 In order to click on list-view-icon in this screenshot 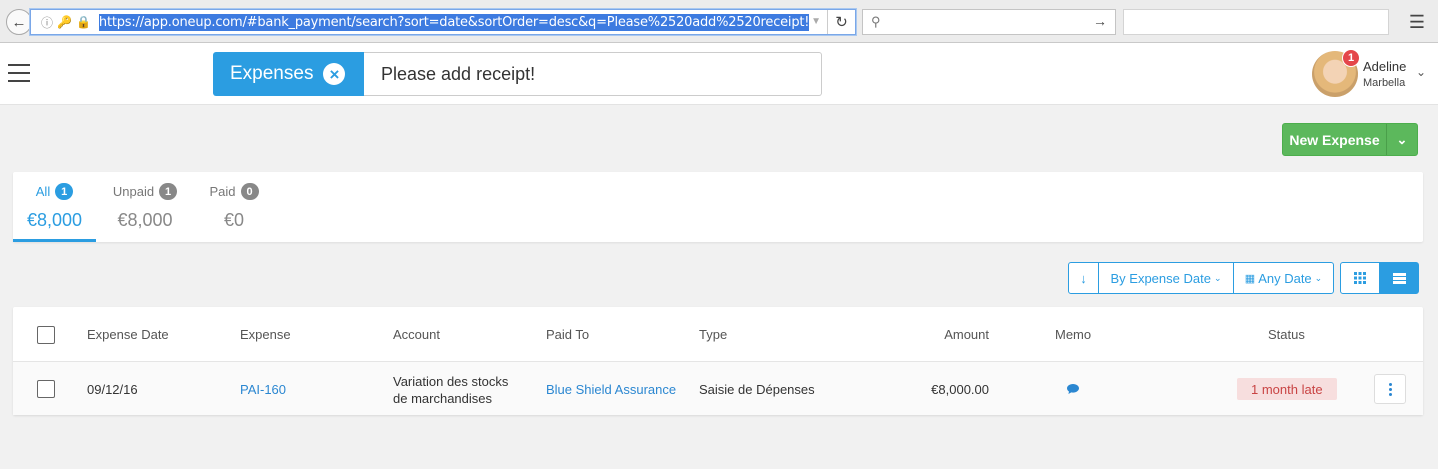, I will do `click(1399, 278)`.